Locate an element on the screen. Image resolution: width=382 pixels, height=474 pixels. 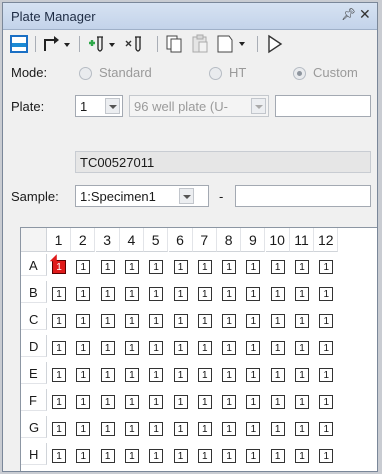
well-E10: 1 is located at coordinates (277, 375).